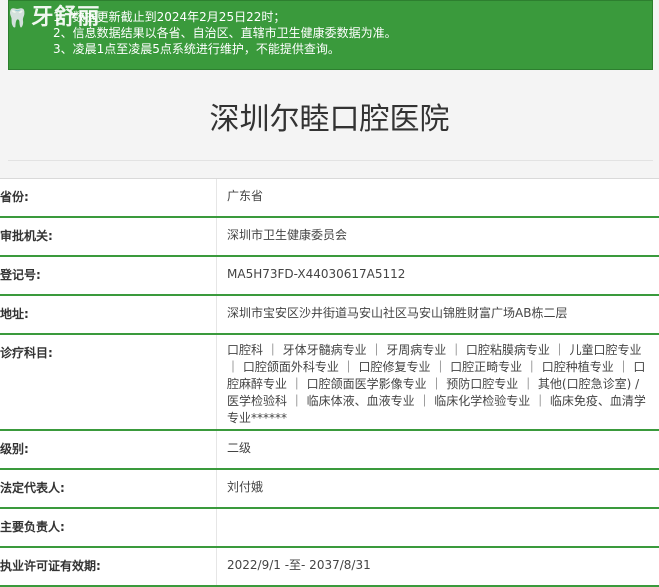 Image resolution: width=659 pixels, height=587 pixels. What do you see at coordinates (108, 566) in the screenshot?
I see `detail-label: 执业许可证有效期:` at bounding box center [108, 566].